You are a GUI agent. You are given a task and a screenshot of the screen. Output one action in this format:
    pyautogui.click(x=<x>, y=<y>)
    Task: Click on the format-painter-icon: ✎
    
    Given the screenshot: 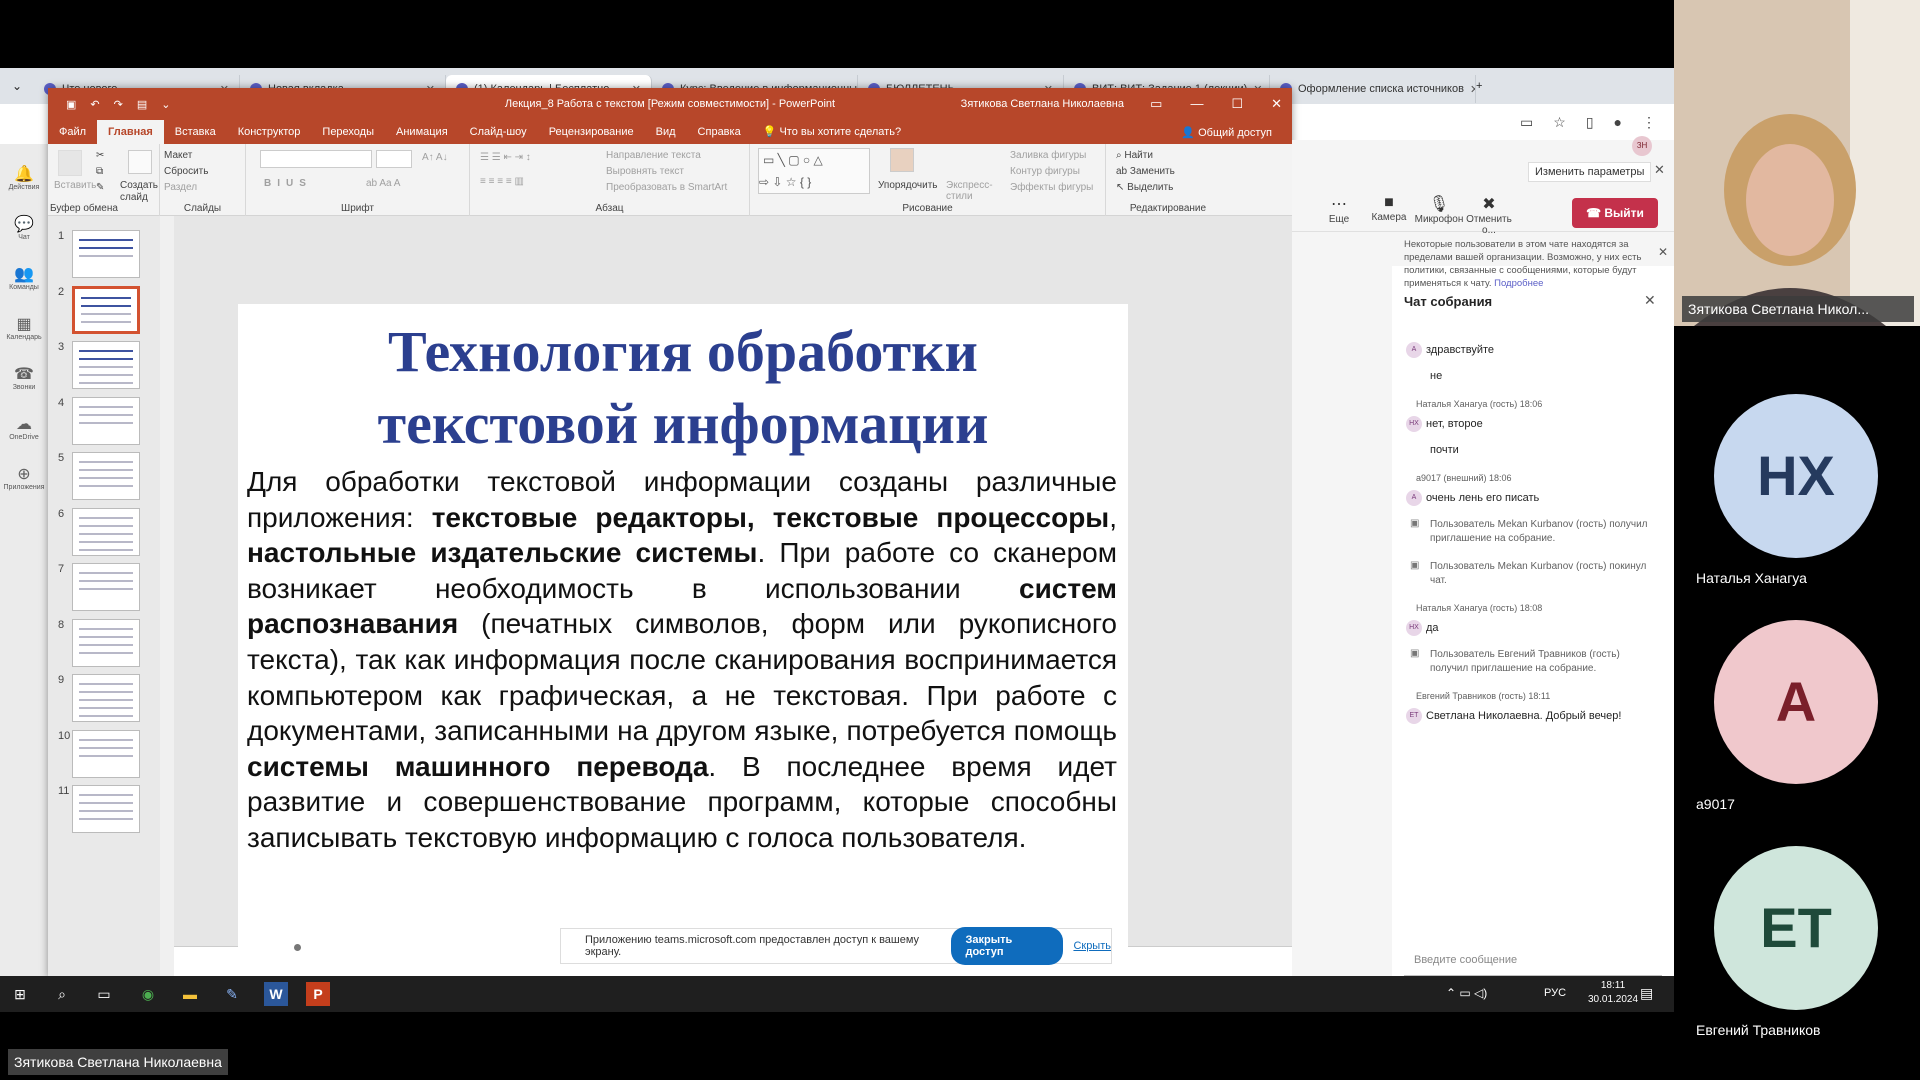 What is the action you would take?
    pyautogui.click(x=100, y=187)
    